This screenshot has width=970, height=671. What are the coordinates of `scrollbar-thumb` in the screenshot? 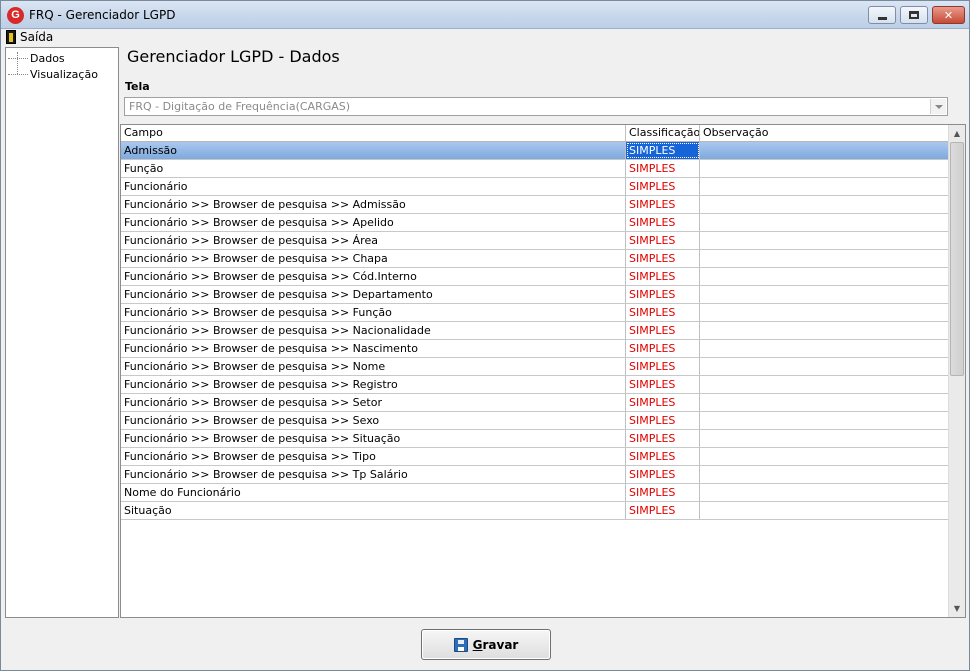 It's located at (957, 259).